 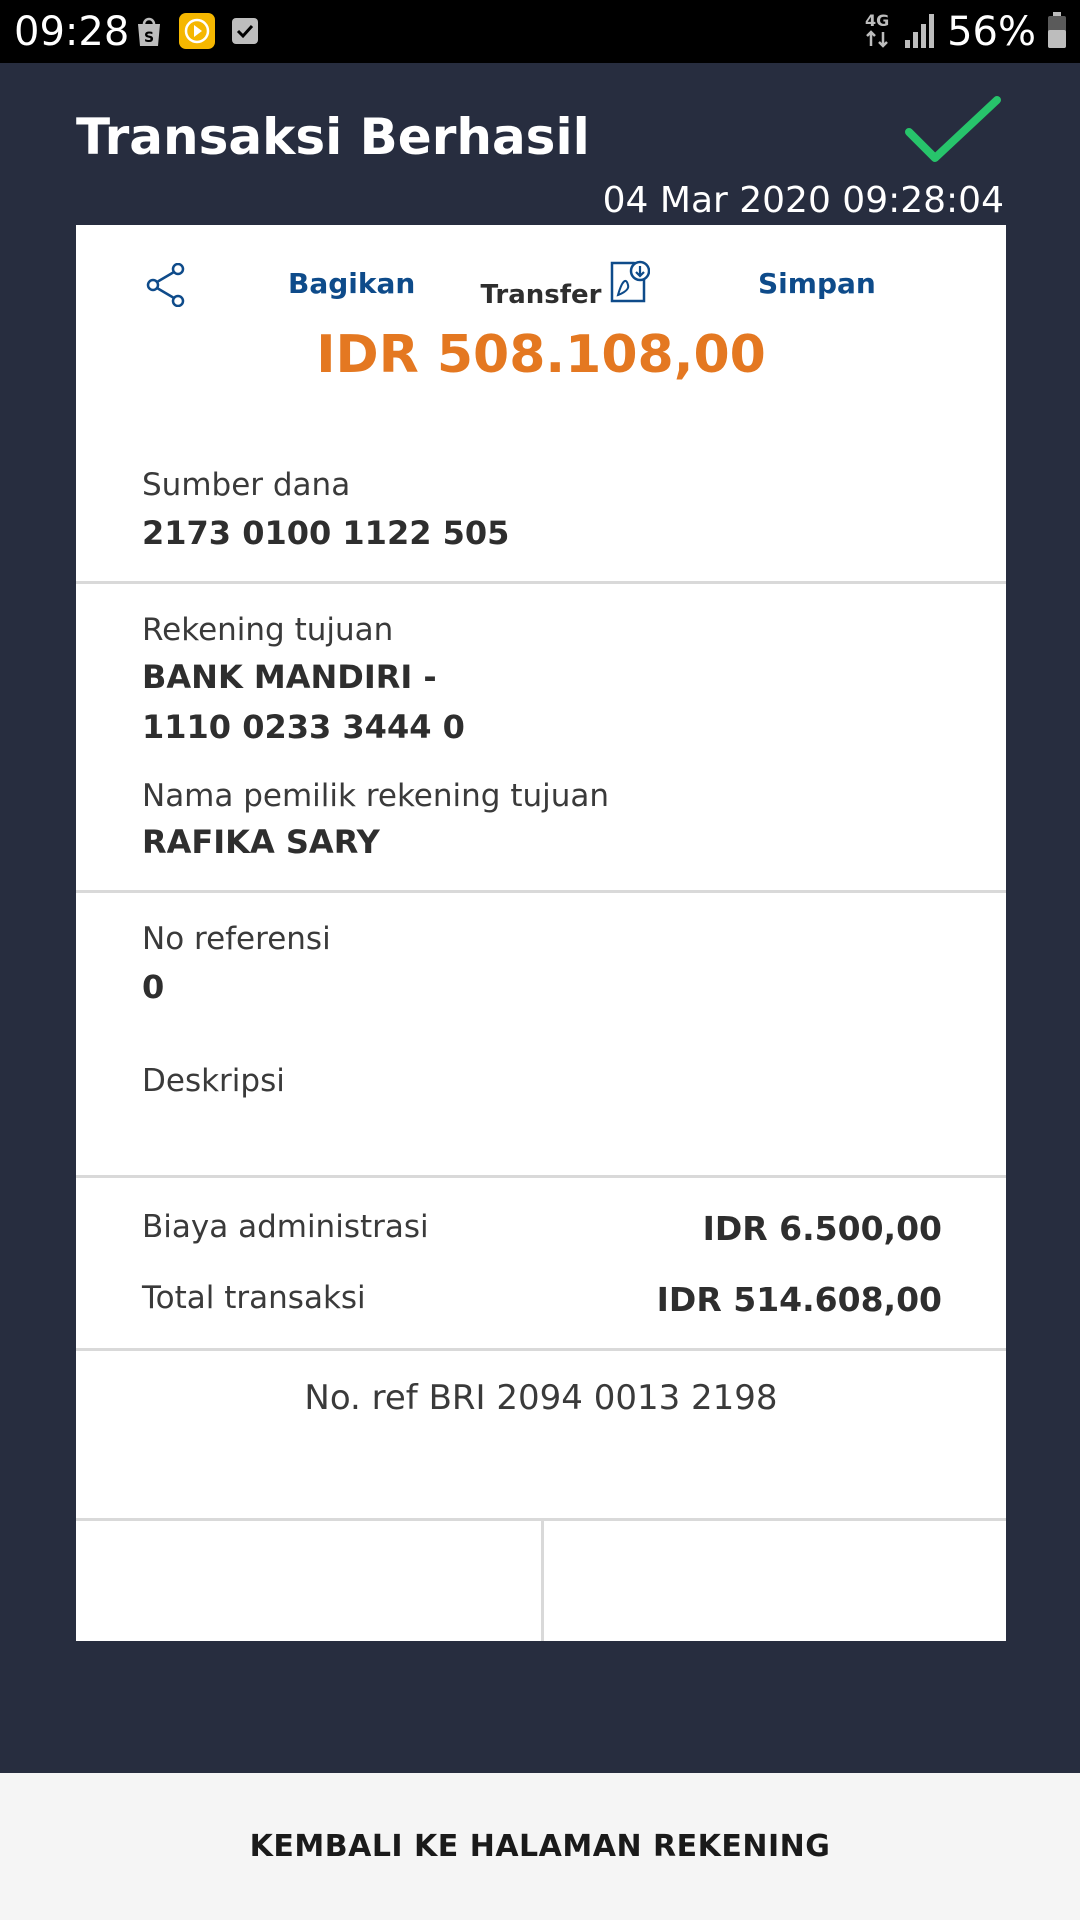 What do you see at coordinates (629, 284) in the screenshot?
I see `pdf-download-icon` at bounding box center [629, 284].